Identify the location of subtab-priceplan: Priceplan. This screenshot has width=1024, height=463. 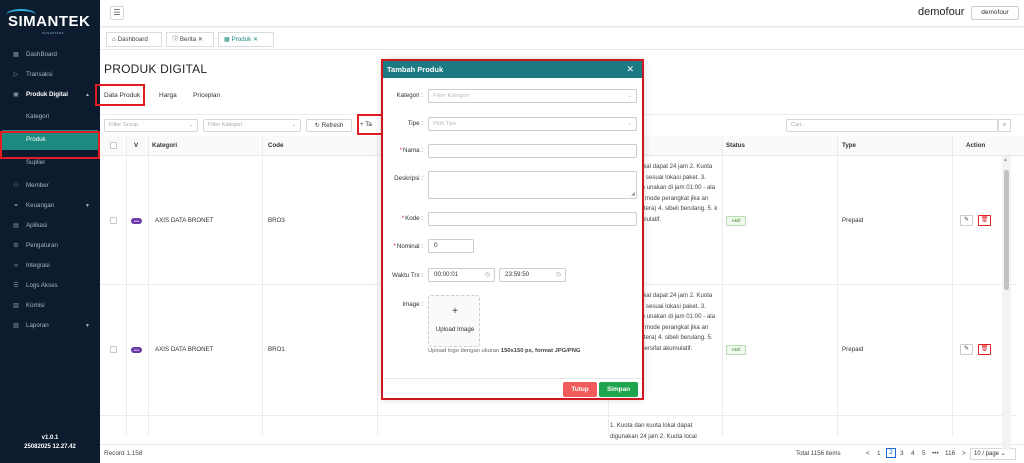
(206, 95).